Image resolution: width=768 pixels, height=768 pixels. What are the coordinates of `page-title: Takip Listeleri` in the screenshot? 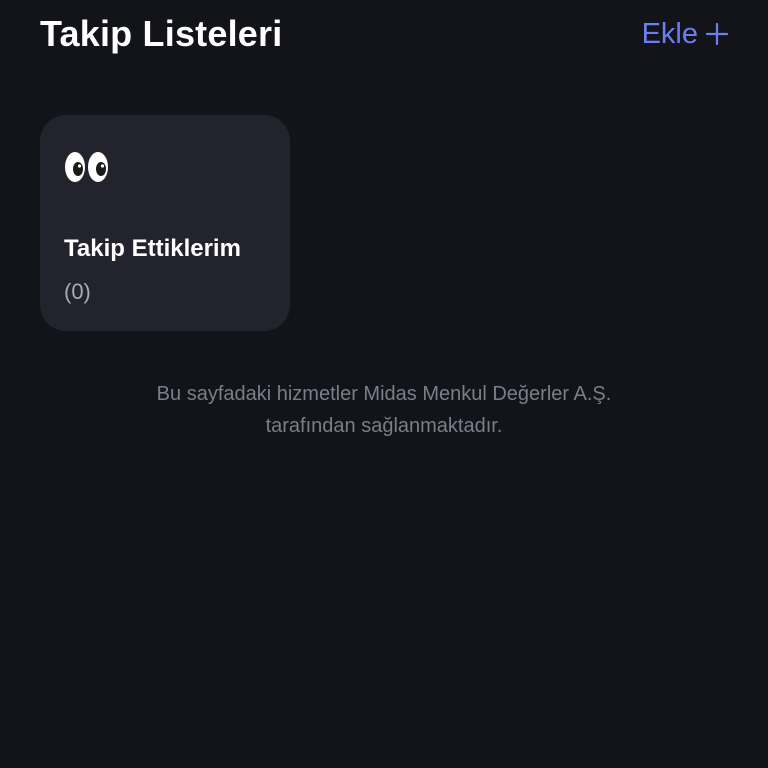 It's located at (161, 33).